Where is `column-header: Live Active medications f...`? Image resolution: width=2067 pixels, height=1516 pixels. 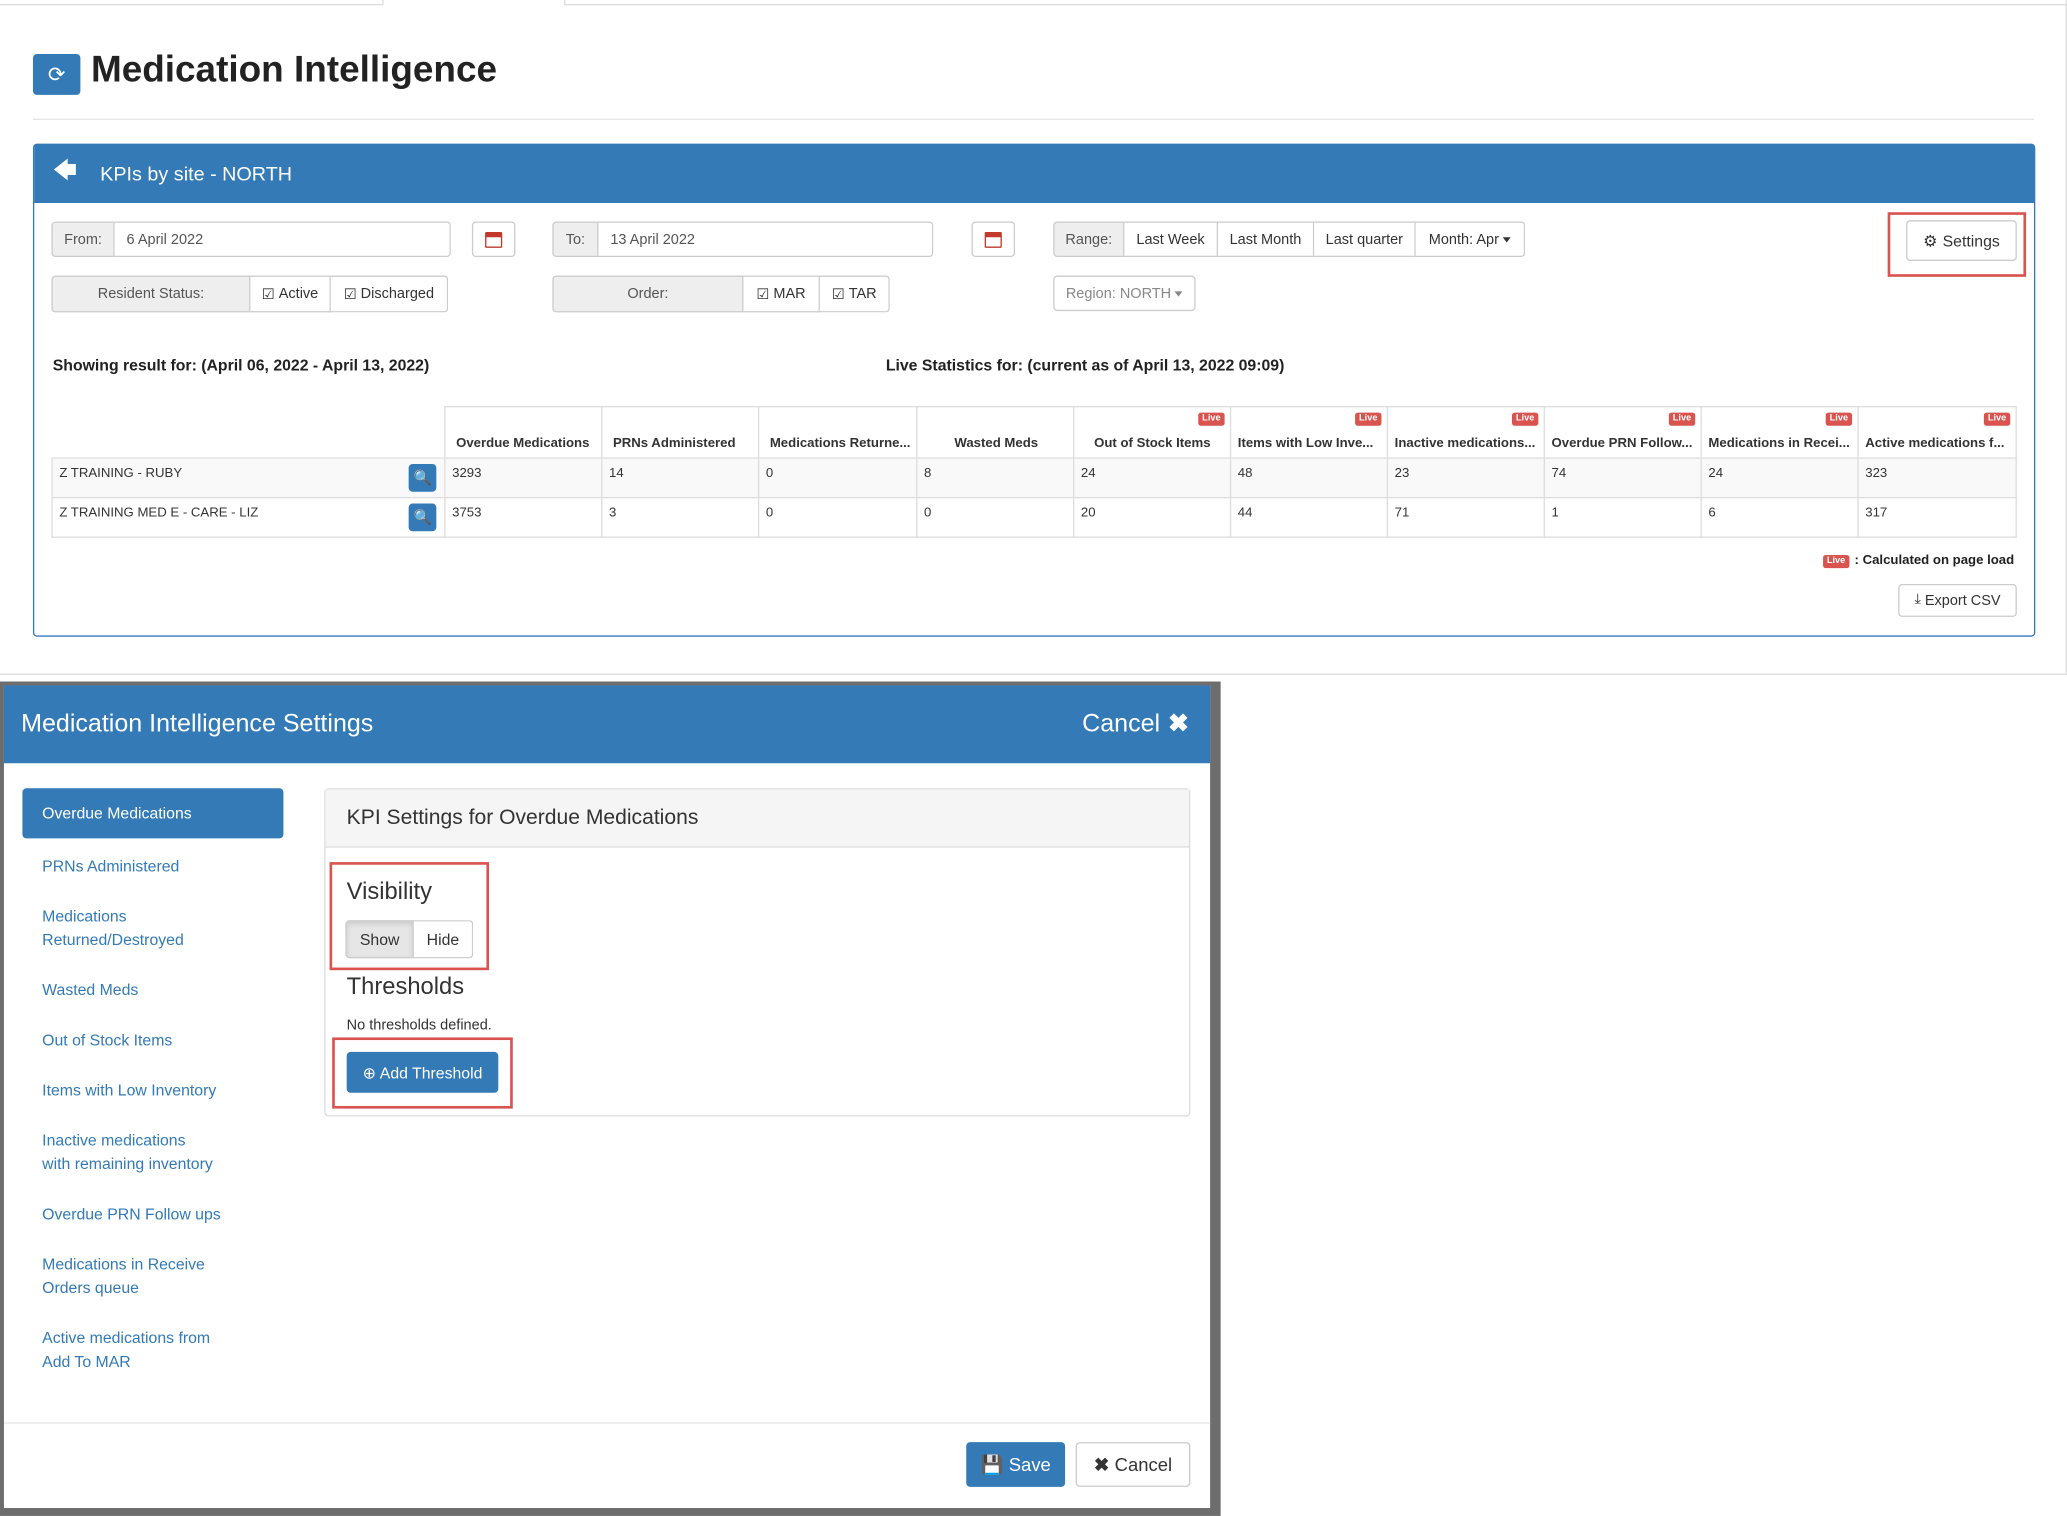 column-header: Live Active medications f... is located at coordinates (1937, 432).